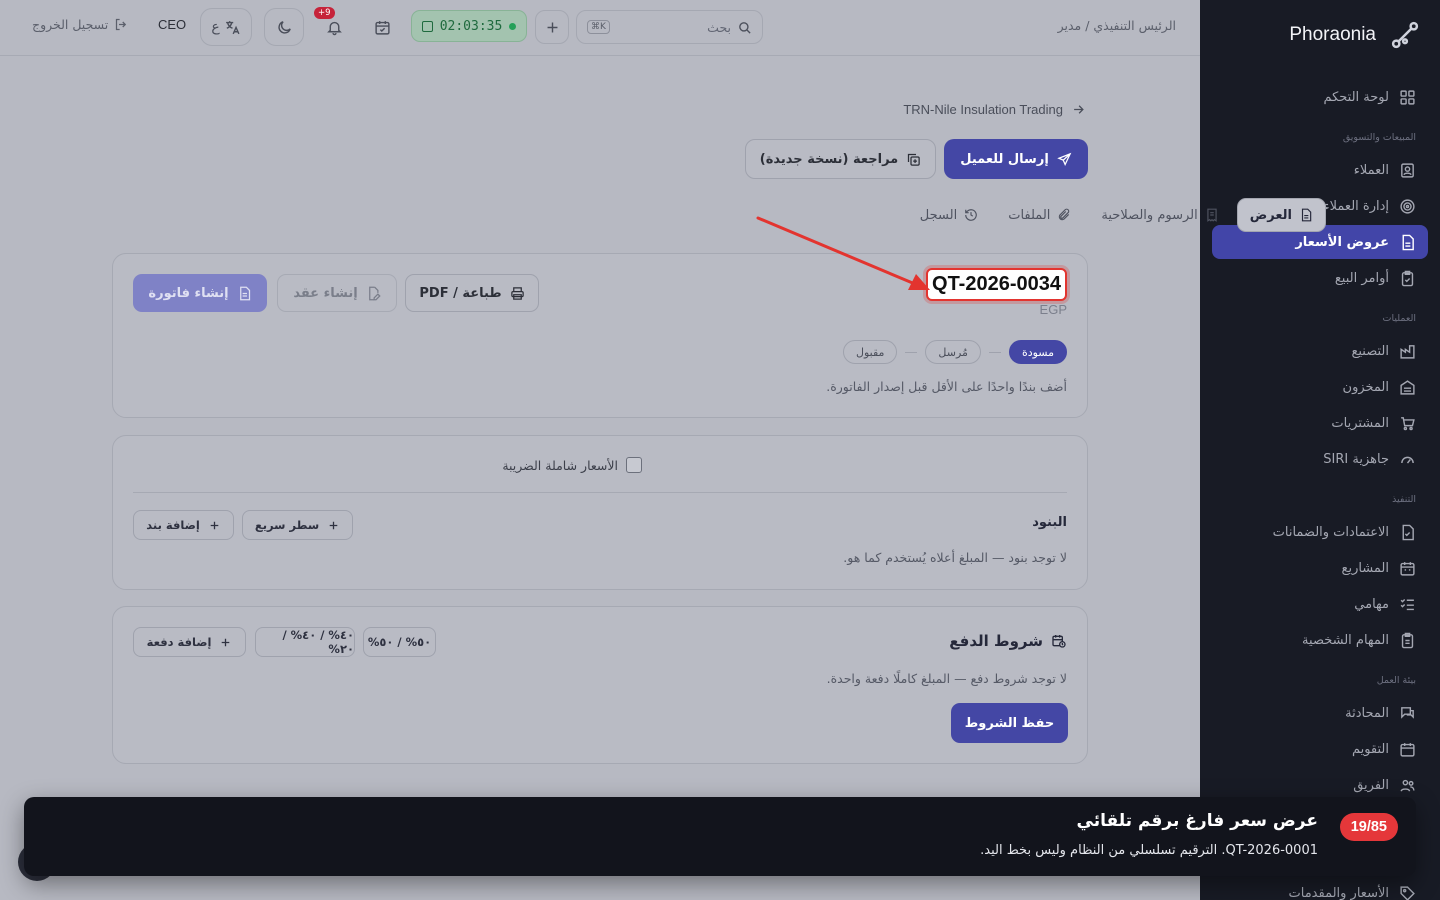  I want to click on status-draft: مسودة, so click(1037, 352).